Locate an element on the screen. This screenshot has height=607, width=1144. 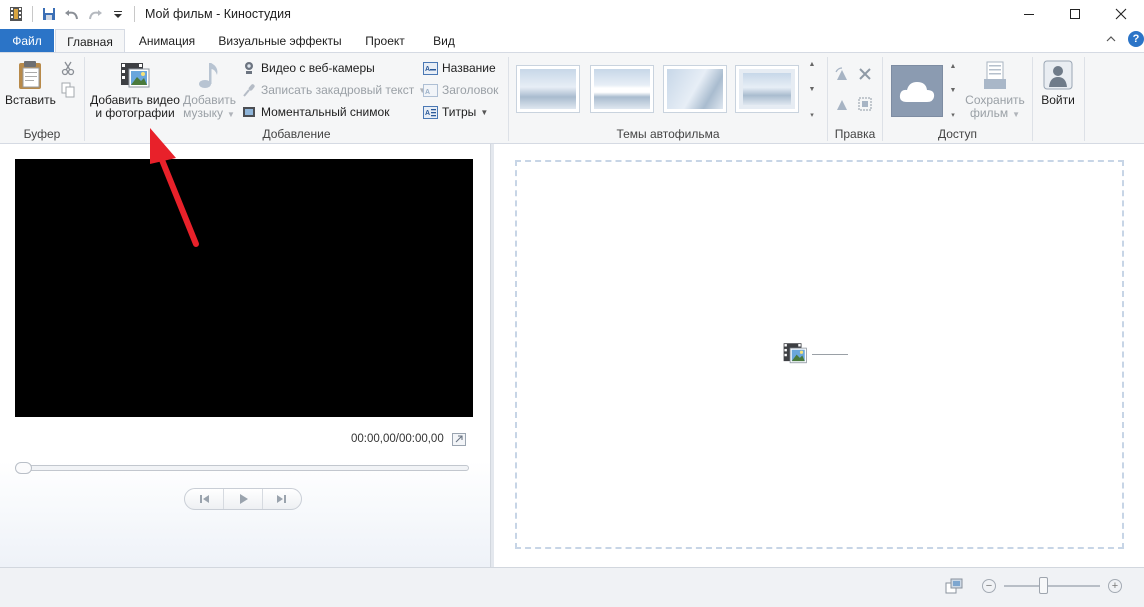
play-icon is located at coordinates (244, 499).